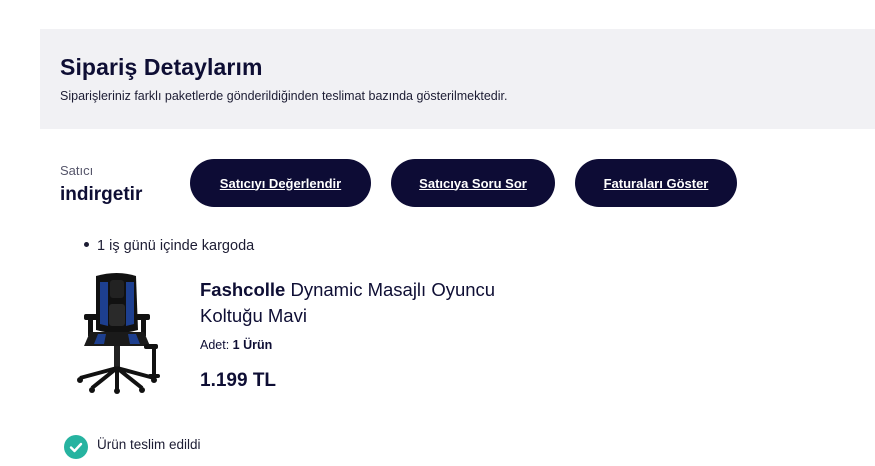  Describe the element at coordinates (242, 289) in the screenshot. I see `product-brand: Fashcolle` at that location.